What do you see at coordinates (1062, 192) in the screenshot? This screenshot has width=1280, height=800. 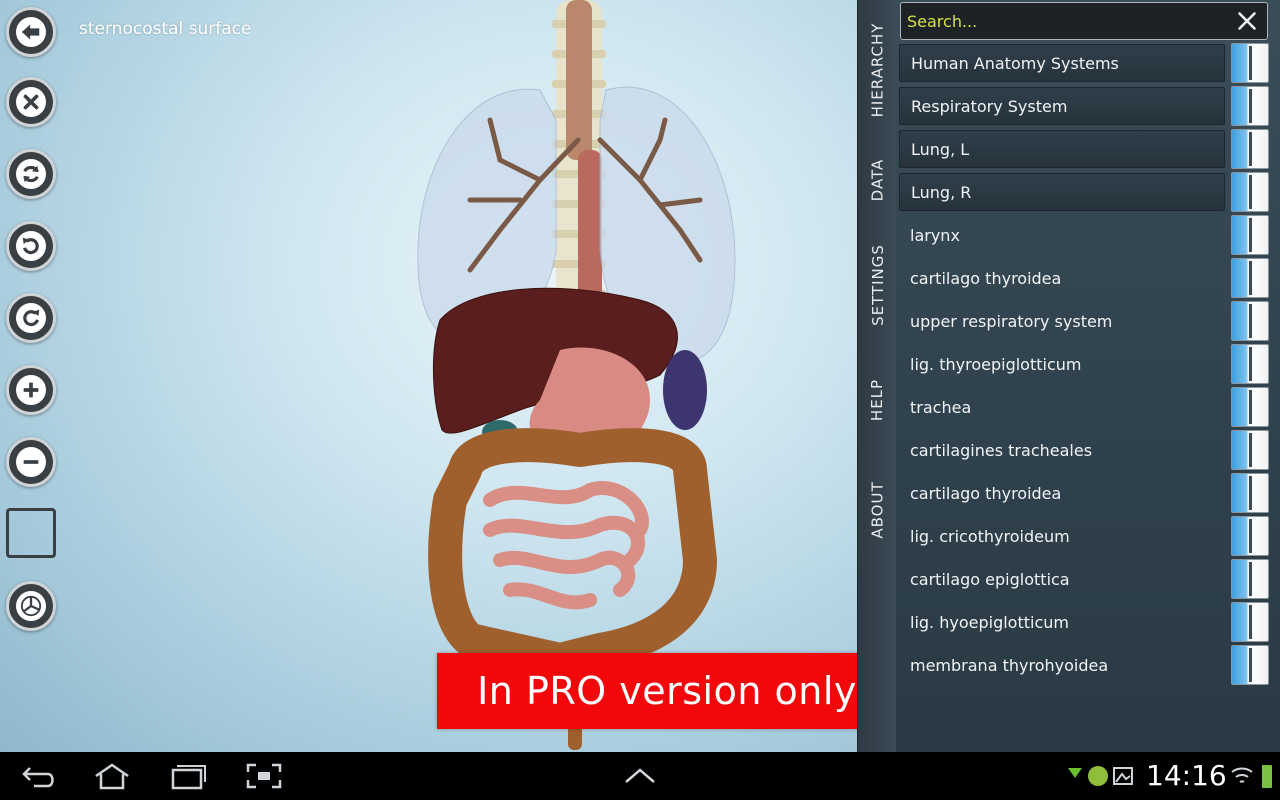 I see `hierarchy-header-label: Lung, R` at bounding box center [1062, 192].